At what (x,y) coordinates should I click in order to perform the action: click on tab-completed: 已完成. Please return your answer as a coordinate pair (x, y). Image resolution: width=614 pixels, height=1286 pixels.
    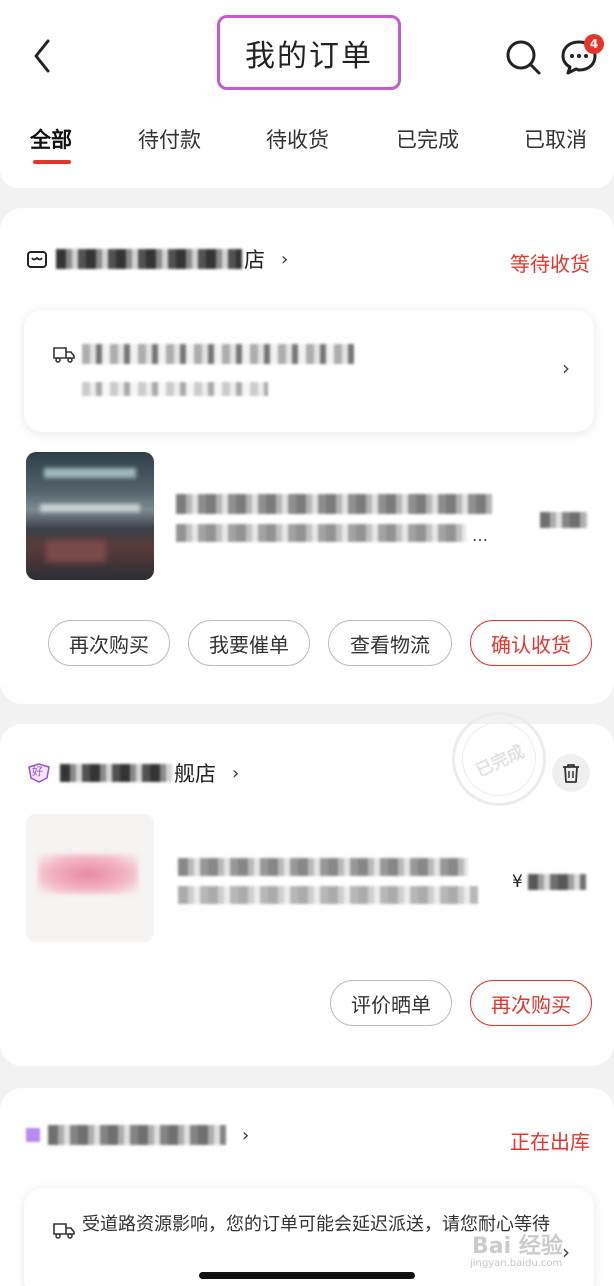
    Looking at the image, I should click on (427, 139).